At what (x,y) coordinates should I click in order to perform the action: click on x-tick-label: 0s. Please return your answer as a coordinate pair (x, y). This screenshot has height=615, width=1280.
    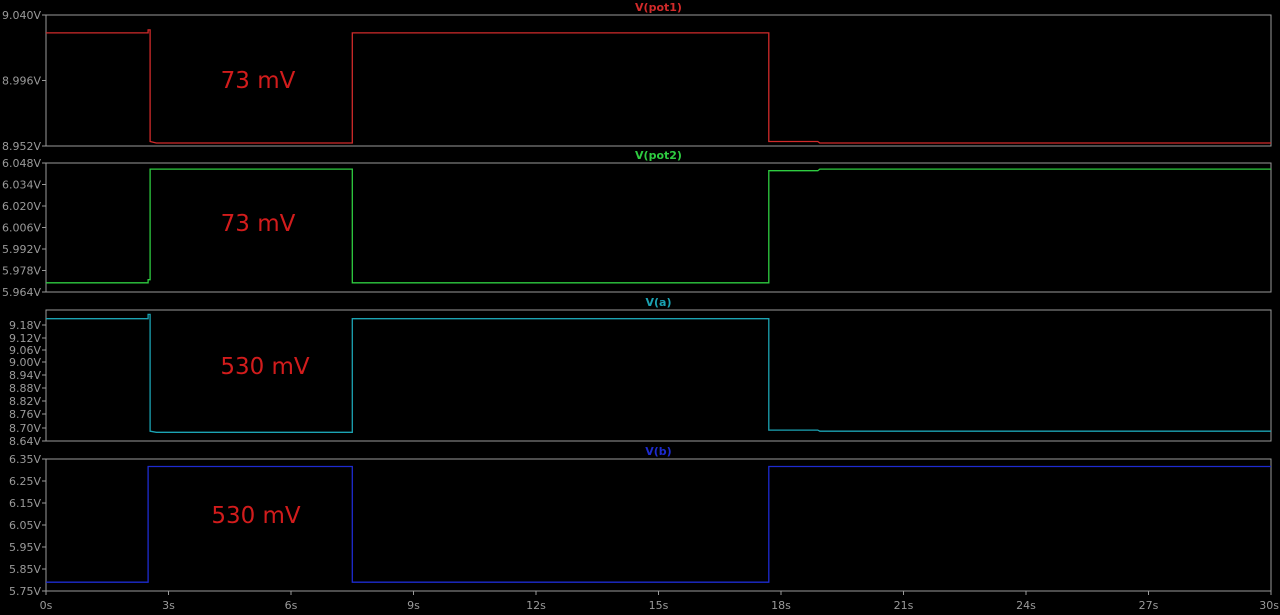
    Looking at the image, I should click on (46, 605).